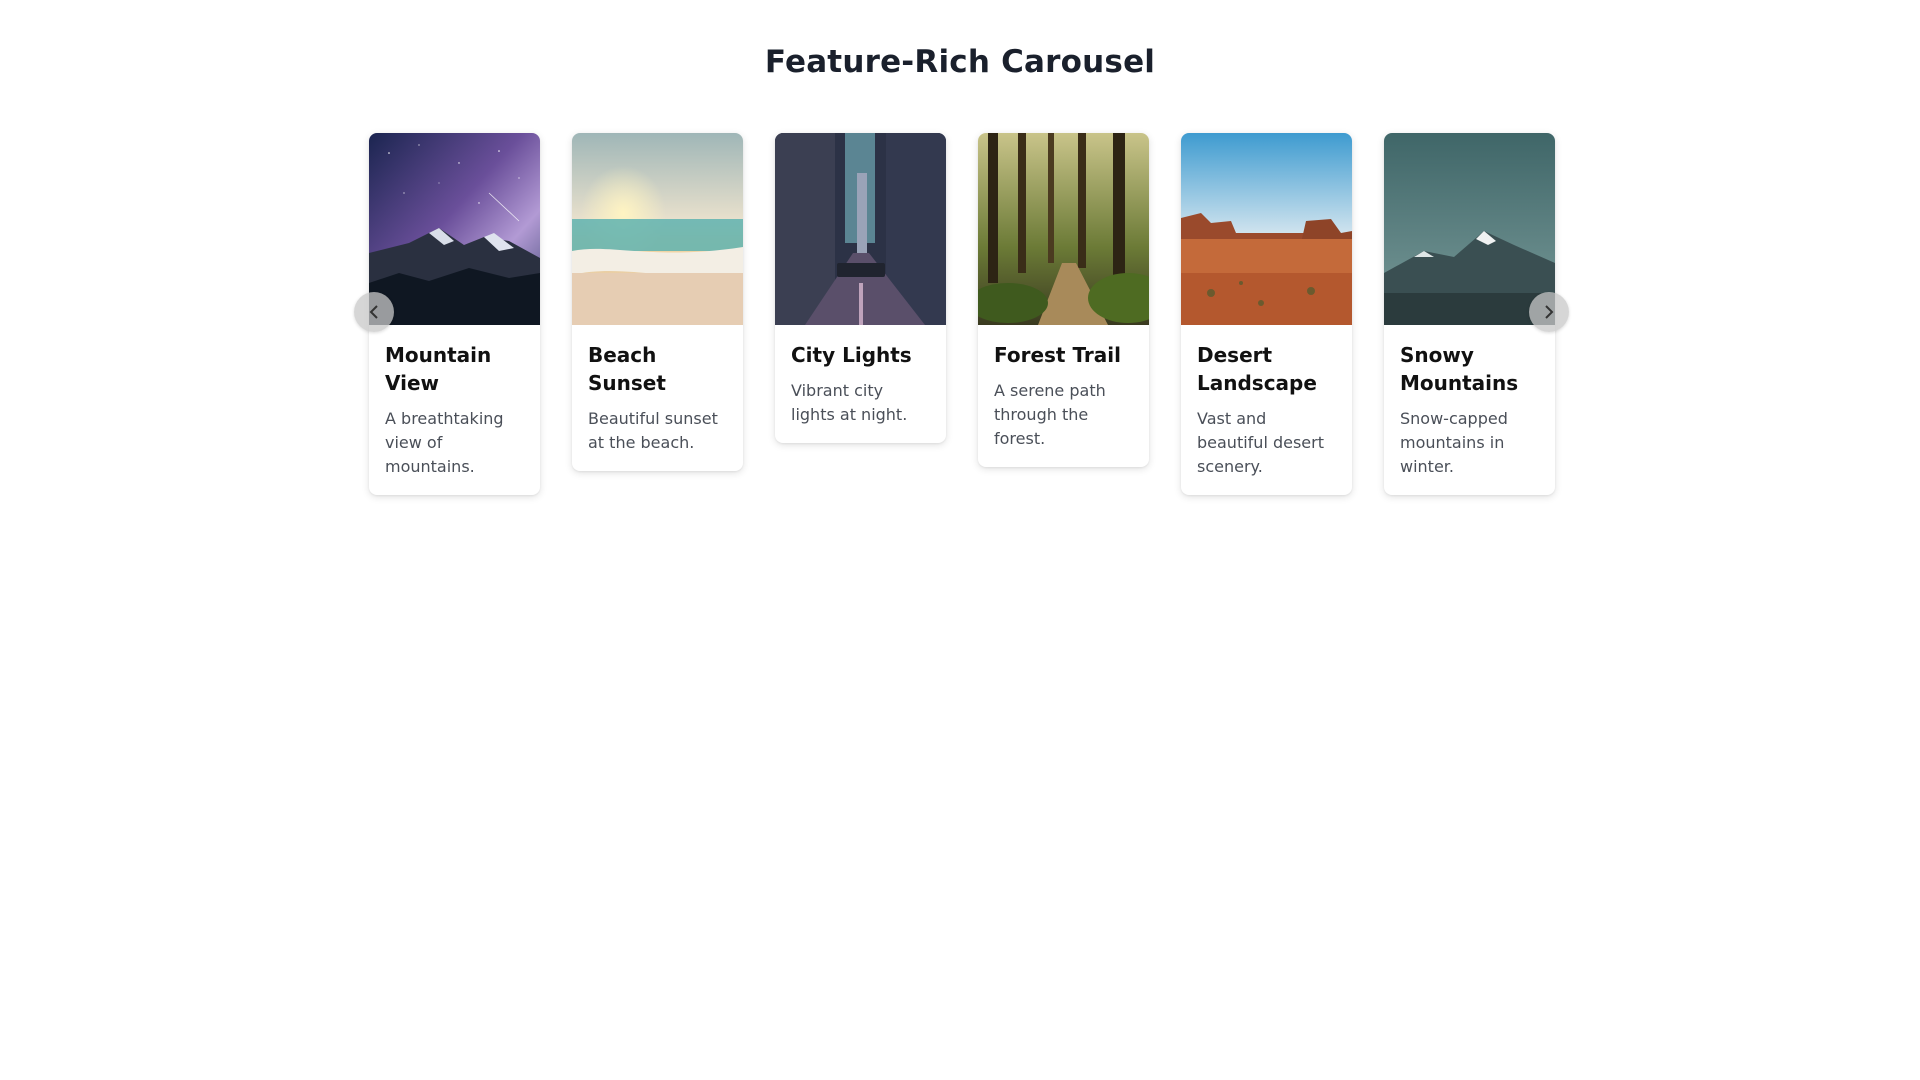  Describe the element at coordinates (1057, 355) in the screenshot. I see `card-title: Forest Trail` at that location.